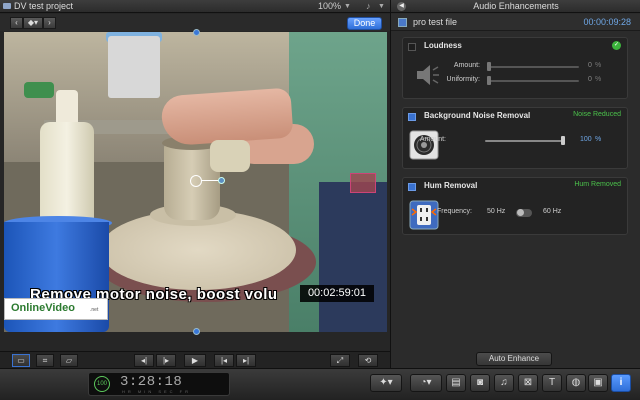 This screenshot has width=640, height=400. I want to click on loudness-uniformity-value: 0, so click(590, 79).